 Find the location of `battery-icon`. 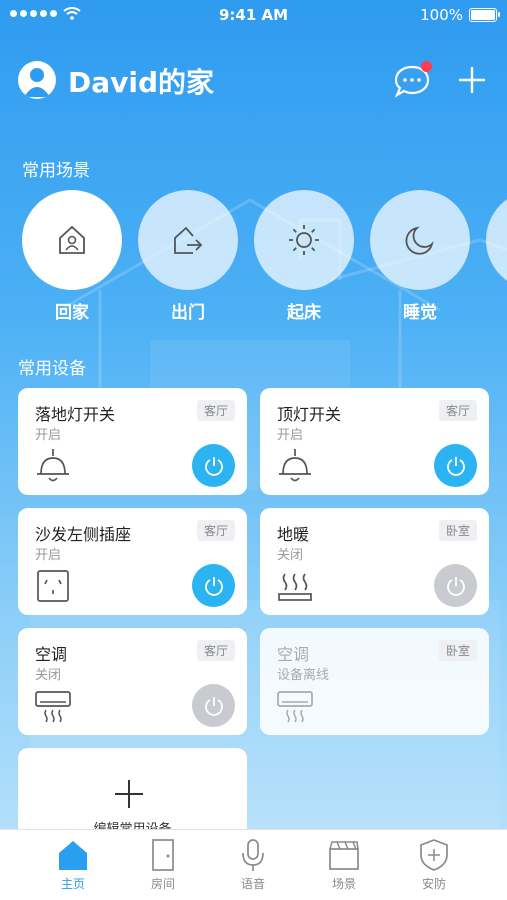

battery-icon is located at coordinates (484, 15).